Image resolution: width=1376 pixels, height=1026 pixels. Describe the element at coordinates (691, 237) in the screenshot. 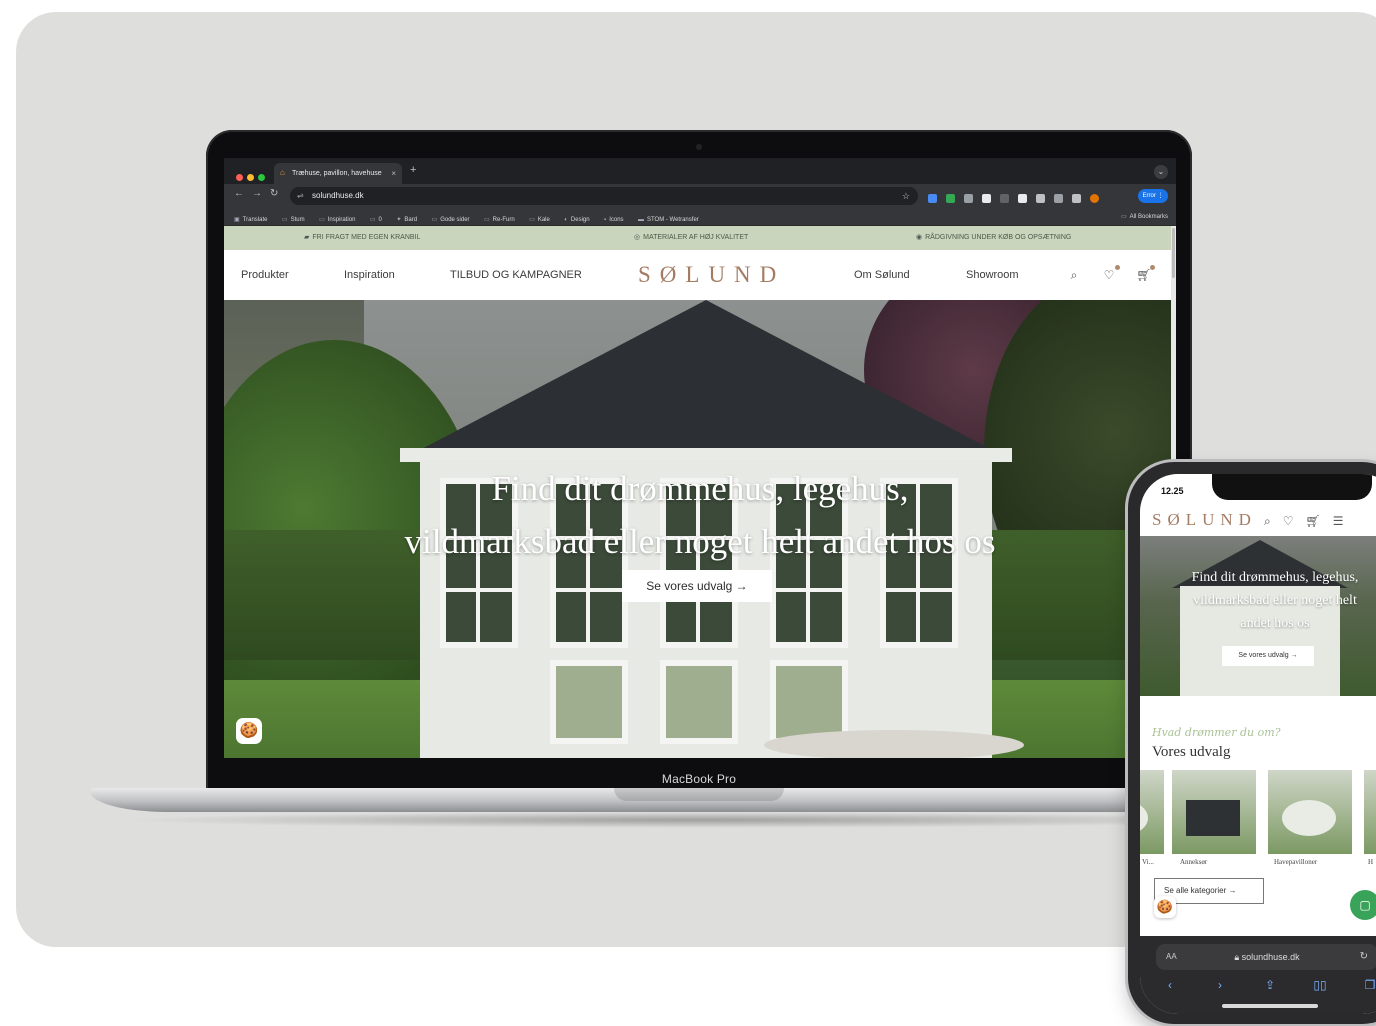

I see `promo-item-quality: ◎ MATERIALER AF HØJ KVALITET` at that location.